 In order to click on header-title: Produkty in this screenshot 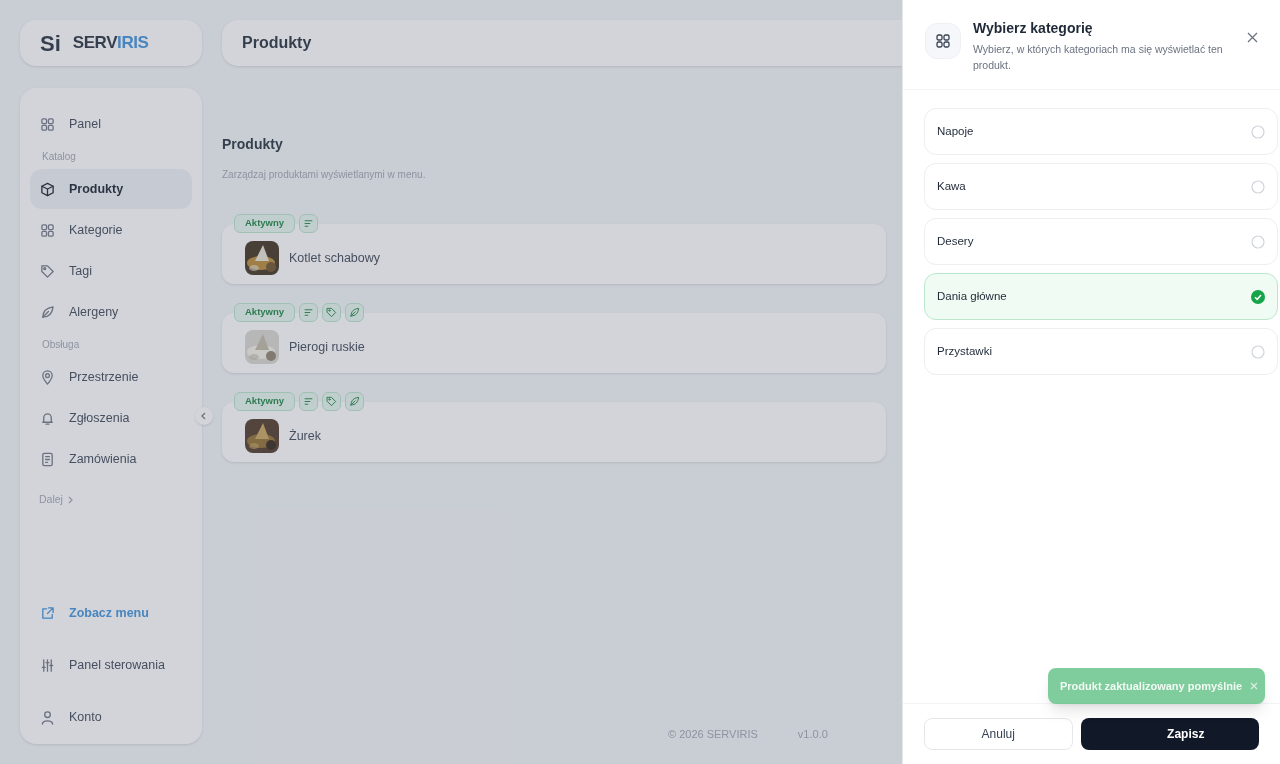, I will do `click(277, 43)`.